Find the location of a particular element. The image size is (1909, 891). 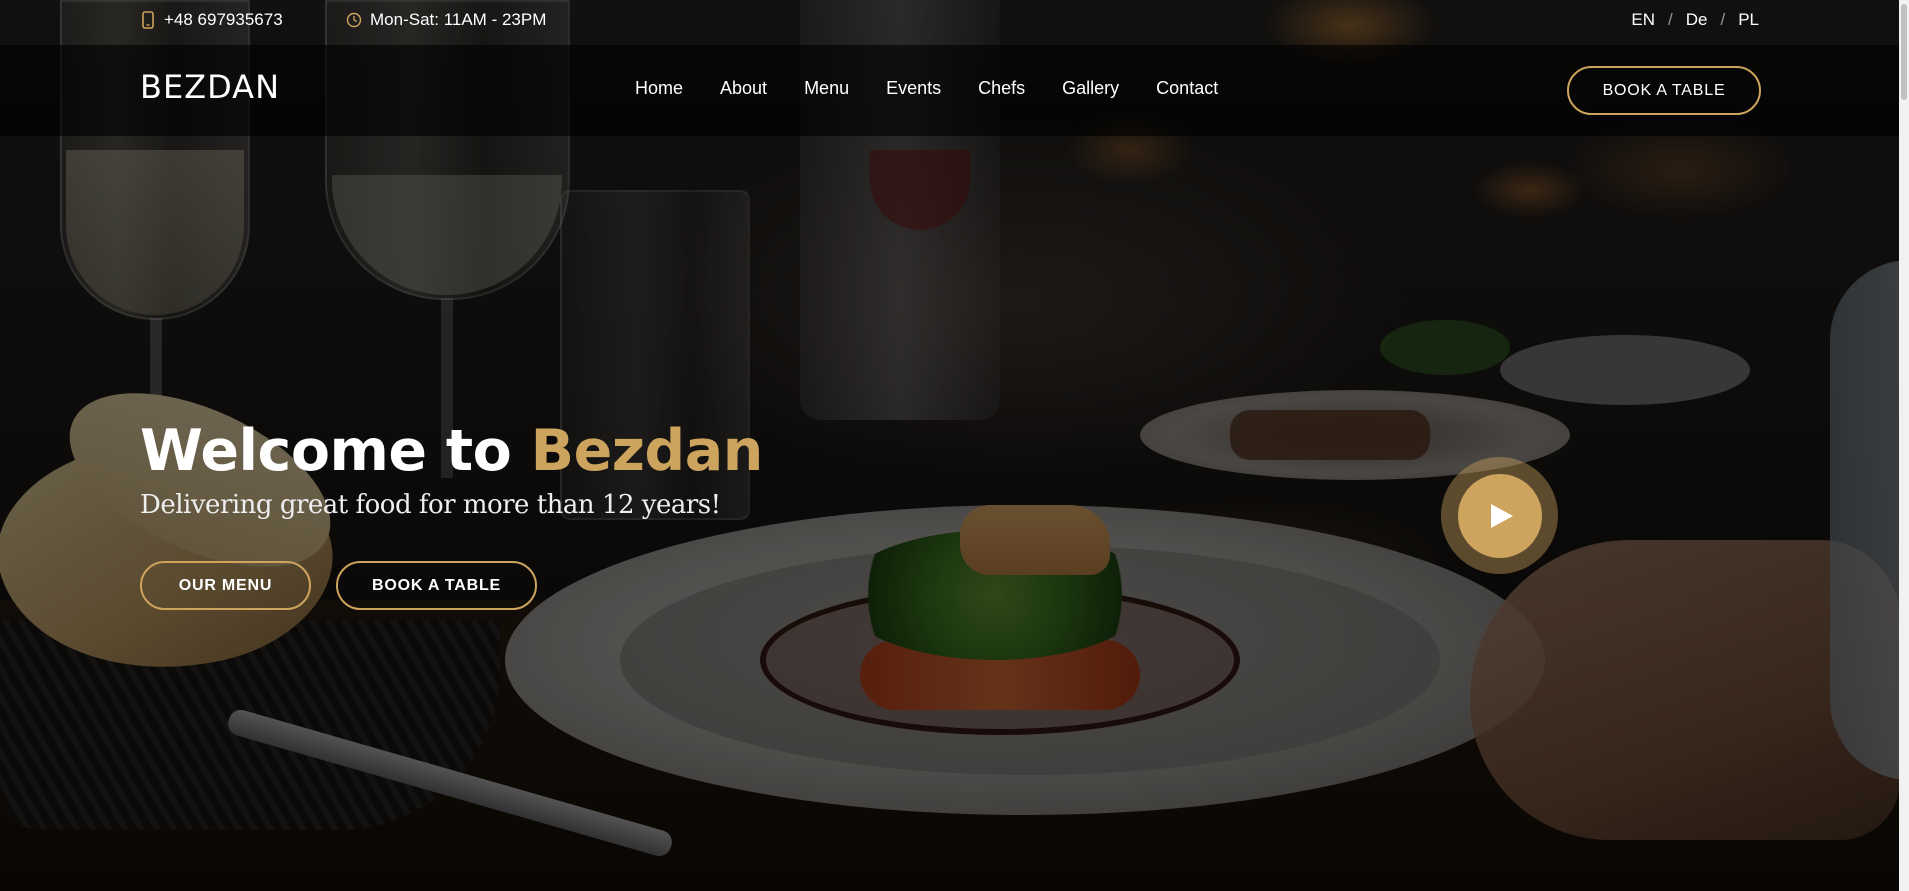

hero-title: Welcome to Bezdan is located at coordinates (451, 451).